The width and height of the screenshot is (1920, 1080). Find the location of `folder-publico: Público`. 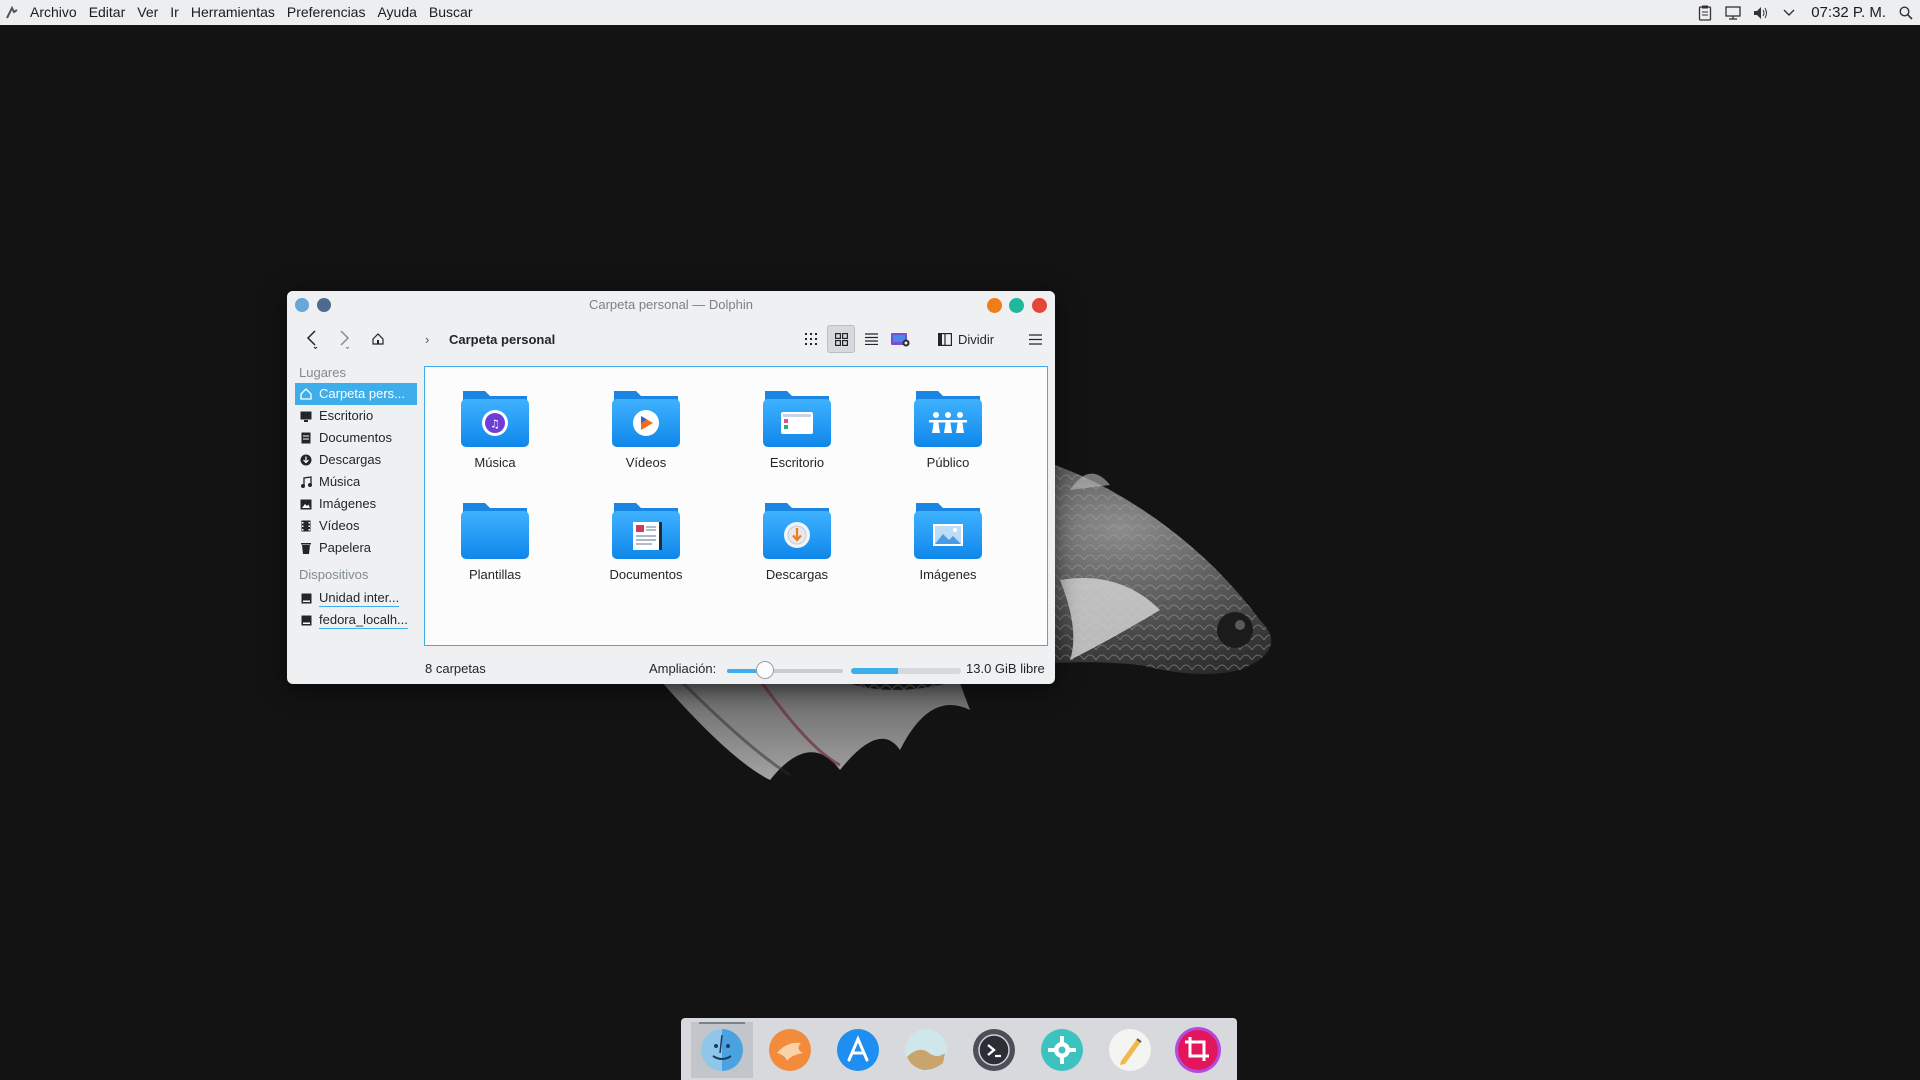

folder-publico: Público is located at coordinates (948, 431).